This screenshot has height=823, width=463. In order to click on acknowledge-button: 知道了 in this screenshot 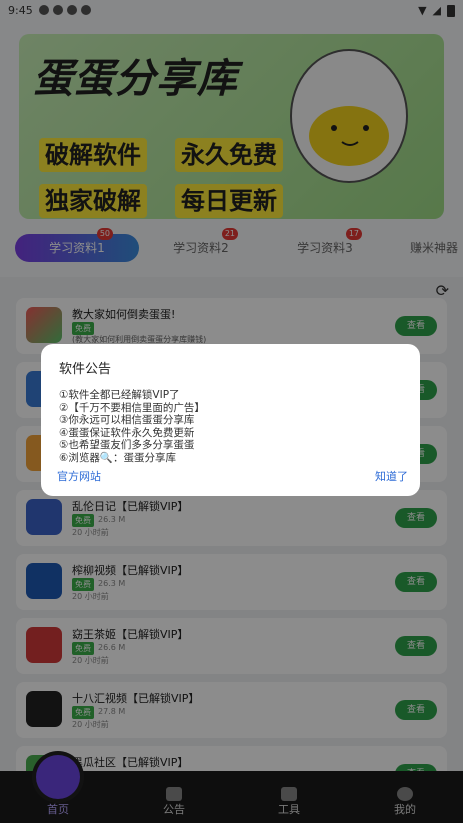, I will do `click(391, 476)`.